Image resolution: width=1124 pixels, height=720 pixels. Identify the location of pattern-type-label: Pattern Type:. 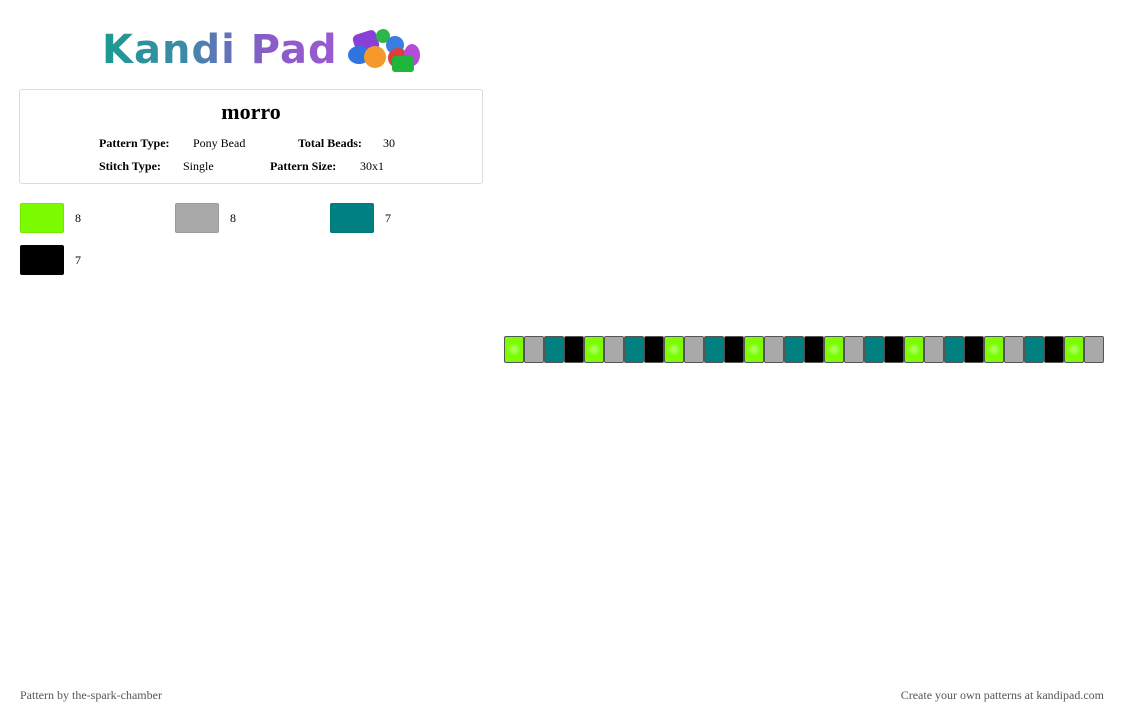
(134, 143).